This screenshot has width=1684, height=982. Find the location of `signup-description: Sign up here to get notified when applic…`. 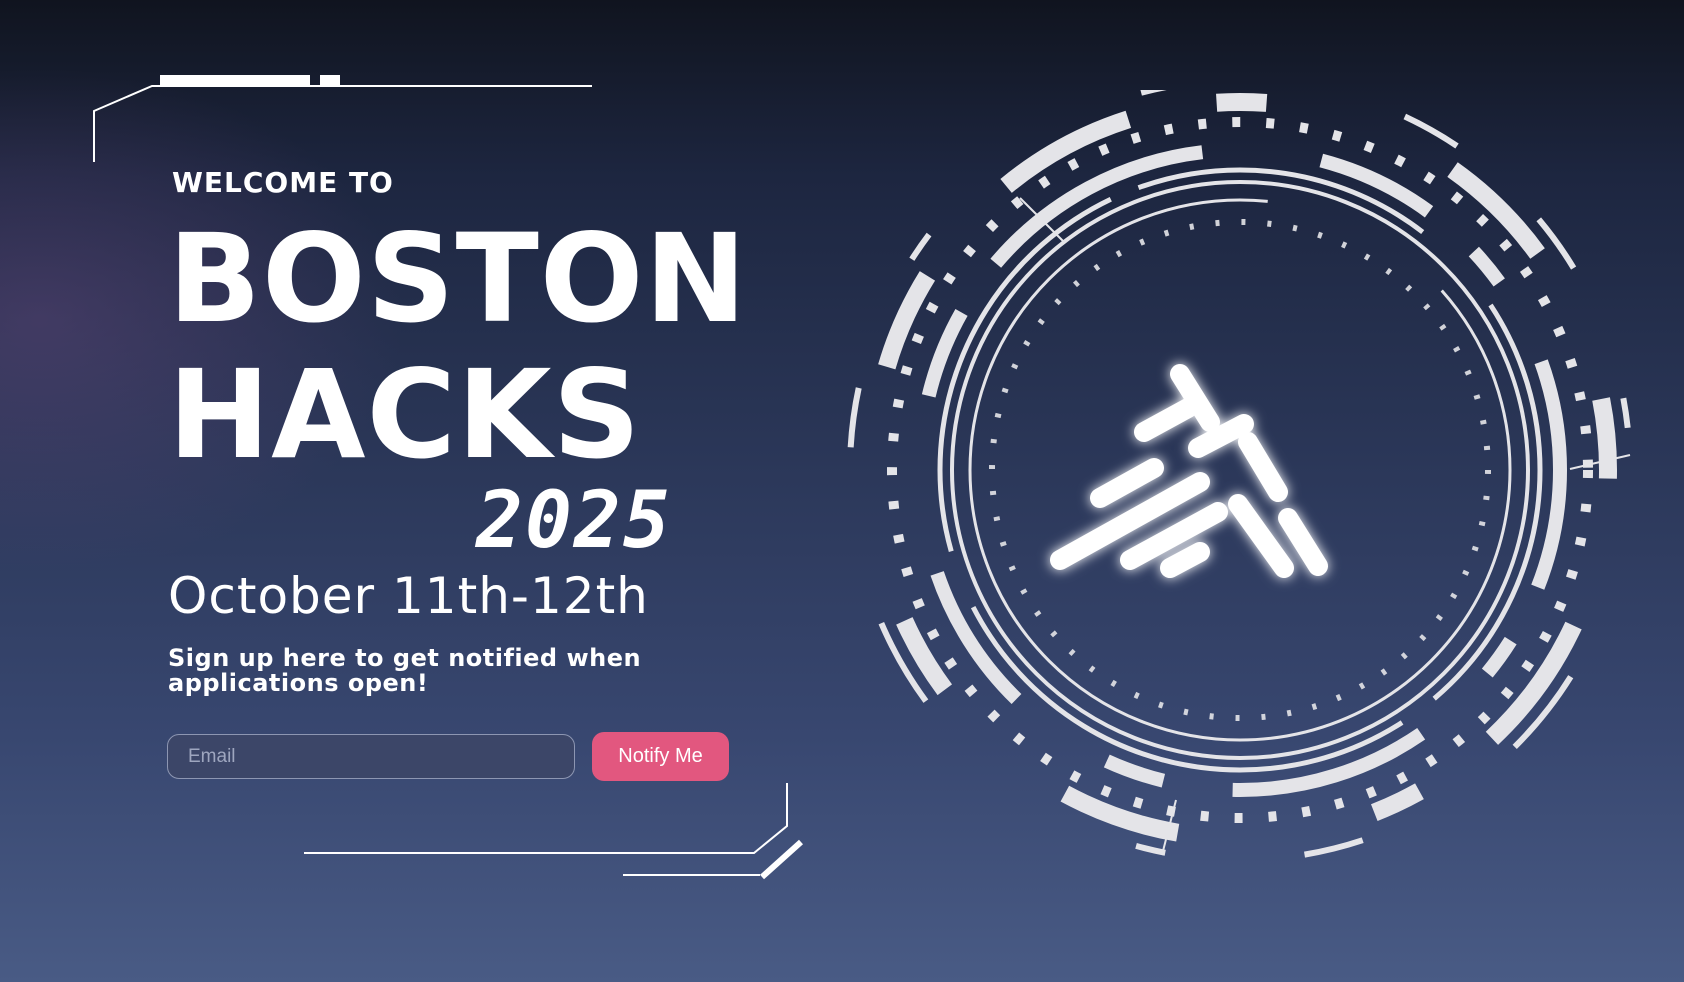

signup-description: Sign up here to get notified when applic… is located at coordinates (405, 670).